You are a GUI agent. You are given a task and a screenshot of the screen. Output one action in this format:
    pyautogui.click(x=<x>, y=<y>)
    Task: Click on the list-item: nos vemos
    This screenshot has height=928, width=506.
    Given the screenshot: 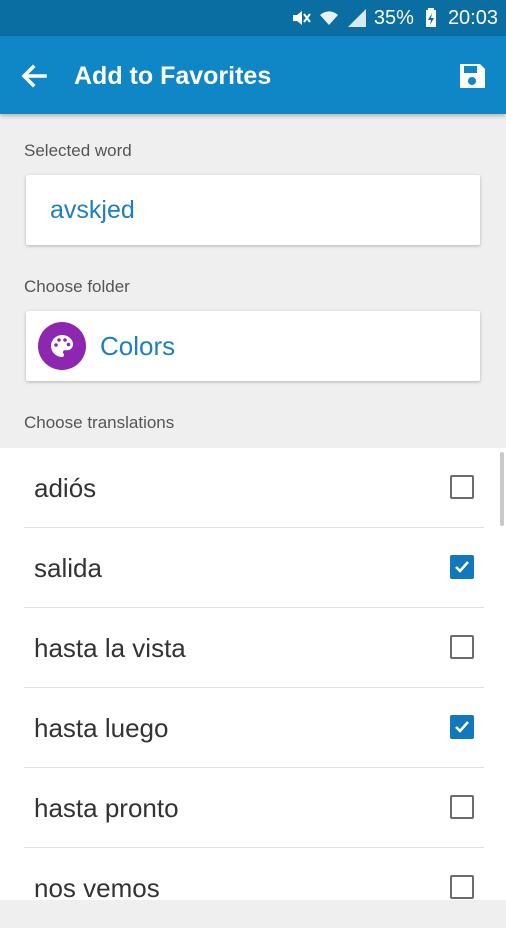 What is the action you would take?
    pyautogui.click(x=254, y=888)
    